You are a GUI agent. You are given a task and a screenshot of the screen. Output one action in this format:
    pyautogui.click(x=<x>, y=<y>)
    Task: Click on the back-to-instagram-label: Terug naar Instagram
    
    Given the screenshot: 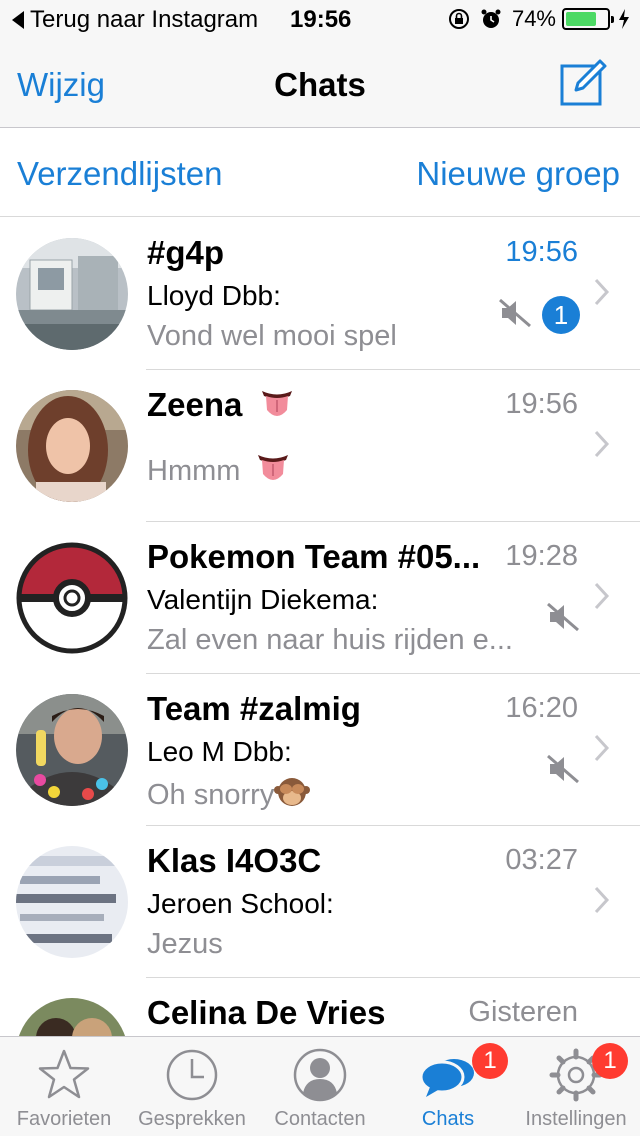 What is the action you would take?
    pyautogui.click(x=144, y=19)
    